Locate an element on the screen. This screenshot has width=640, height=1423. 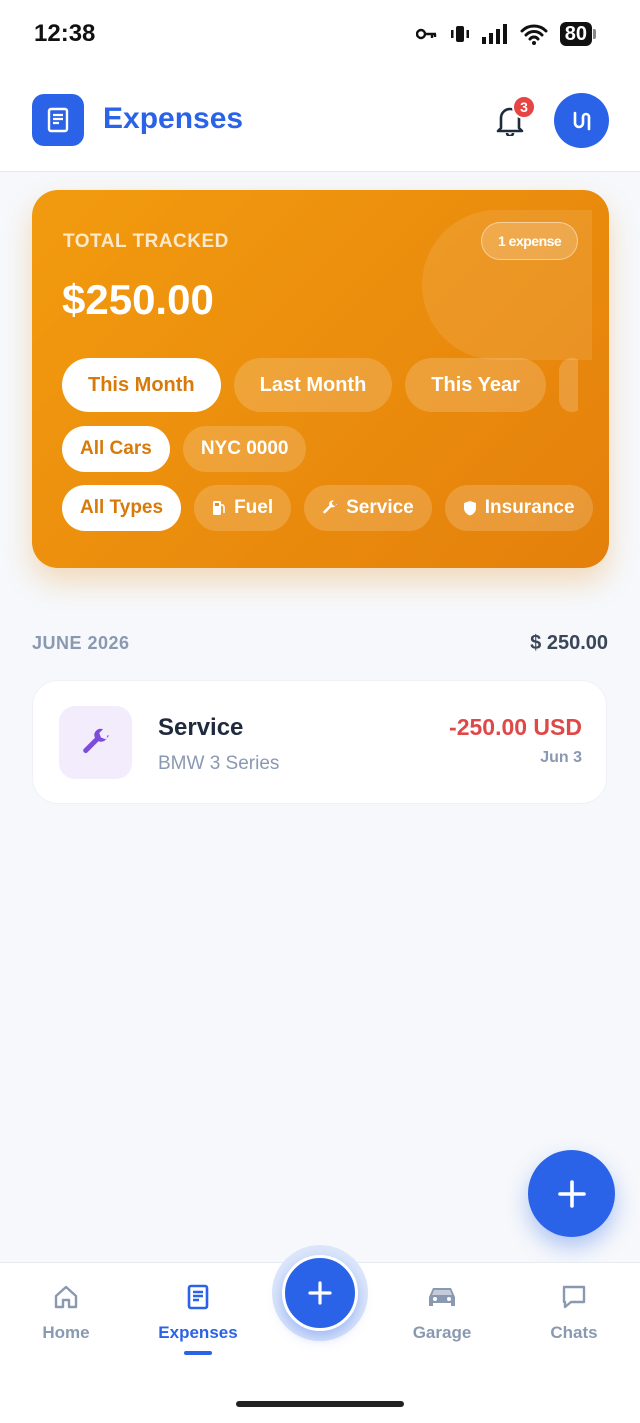
expense-count-badge: 1 expense is located at coordinates (530, 241).